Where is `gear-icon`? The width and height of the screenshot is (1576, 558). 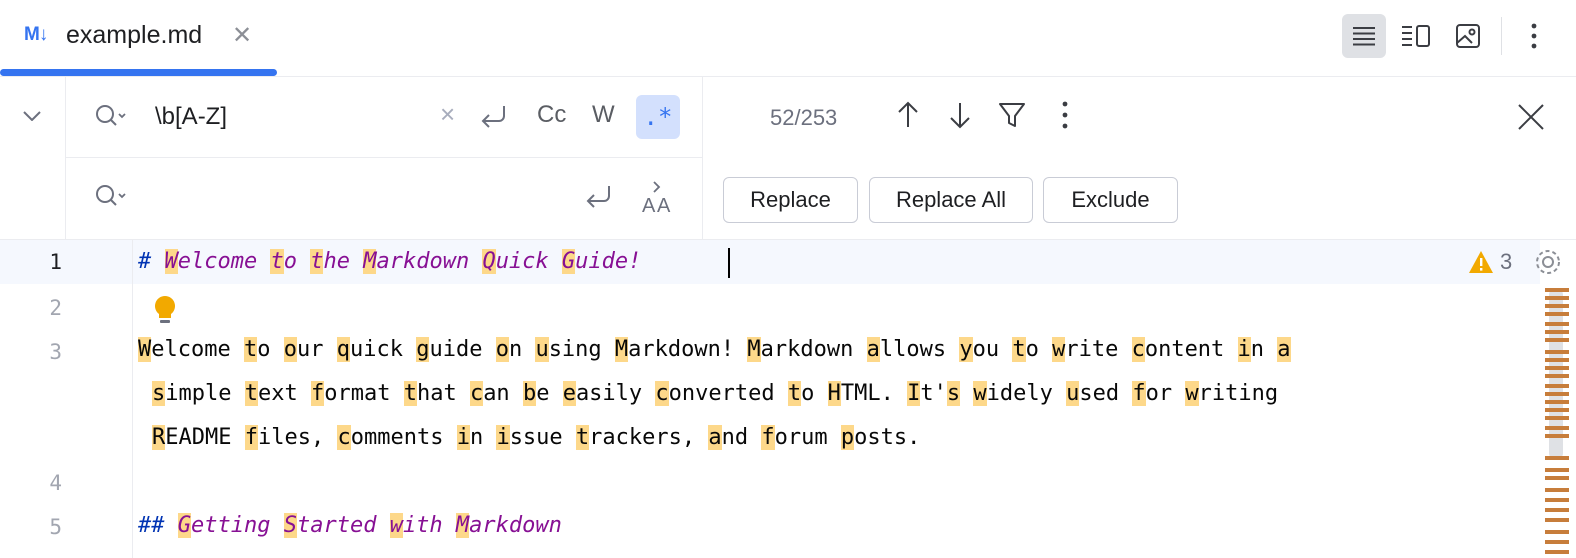
gear-icon is located at coordinates (1548, 264).